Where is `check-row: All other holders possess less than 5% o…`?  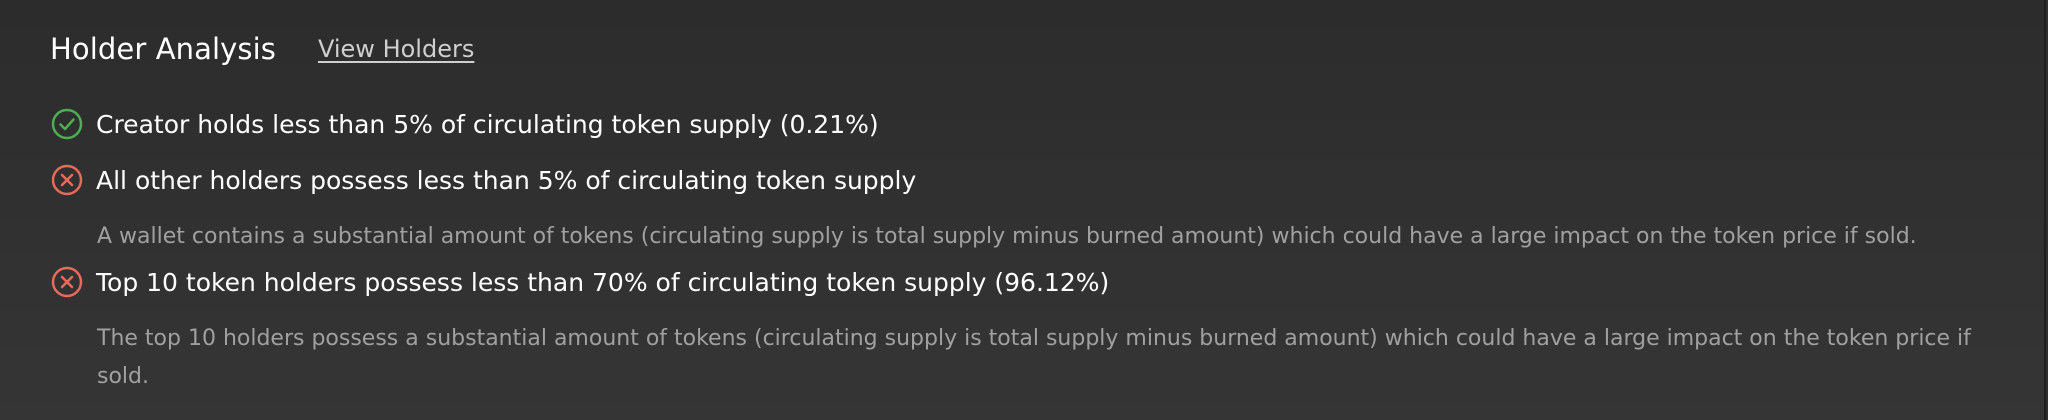
check-row: All other holders possess less than 5% o… is located at coordinates (1030, 180).